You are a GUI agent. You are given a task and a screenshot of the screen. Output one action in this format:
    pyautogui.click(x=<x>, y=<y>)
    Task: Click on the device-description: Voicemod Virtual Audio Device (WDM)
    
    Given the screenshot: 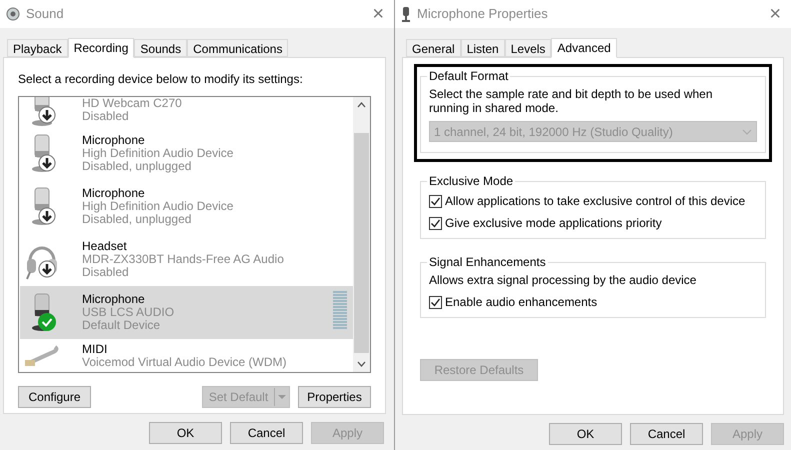 What is the action you would take?
    pyautogui.click(x=184, y=362)
    